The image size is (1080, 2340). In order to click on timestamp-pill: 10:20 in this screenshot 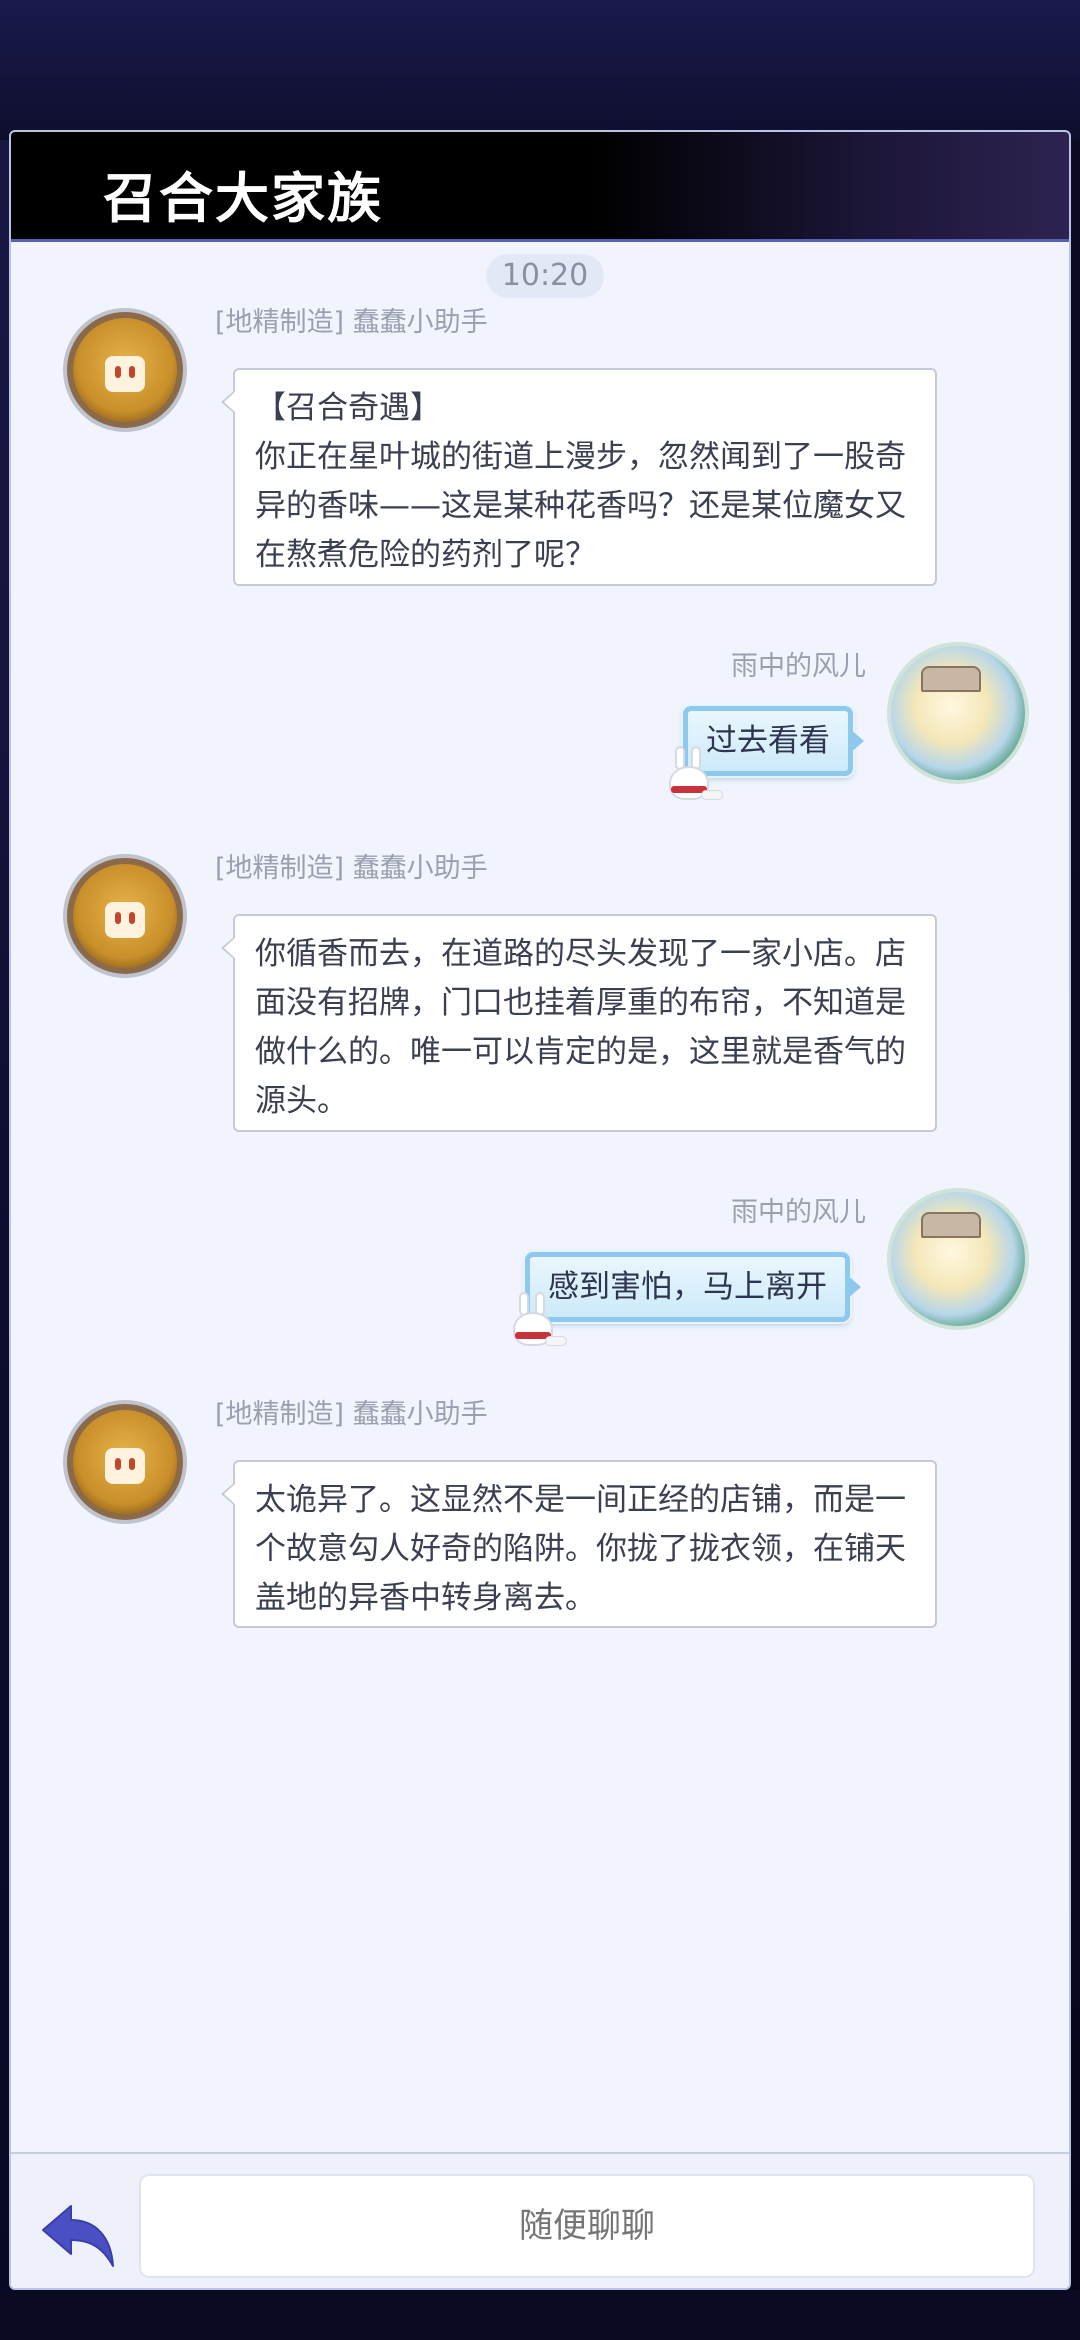, I will do `click(545, 276)`.